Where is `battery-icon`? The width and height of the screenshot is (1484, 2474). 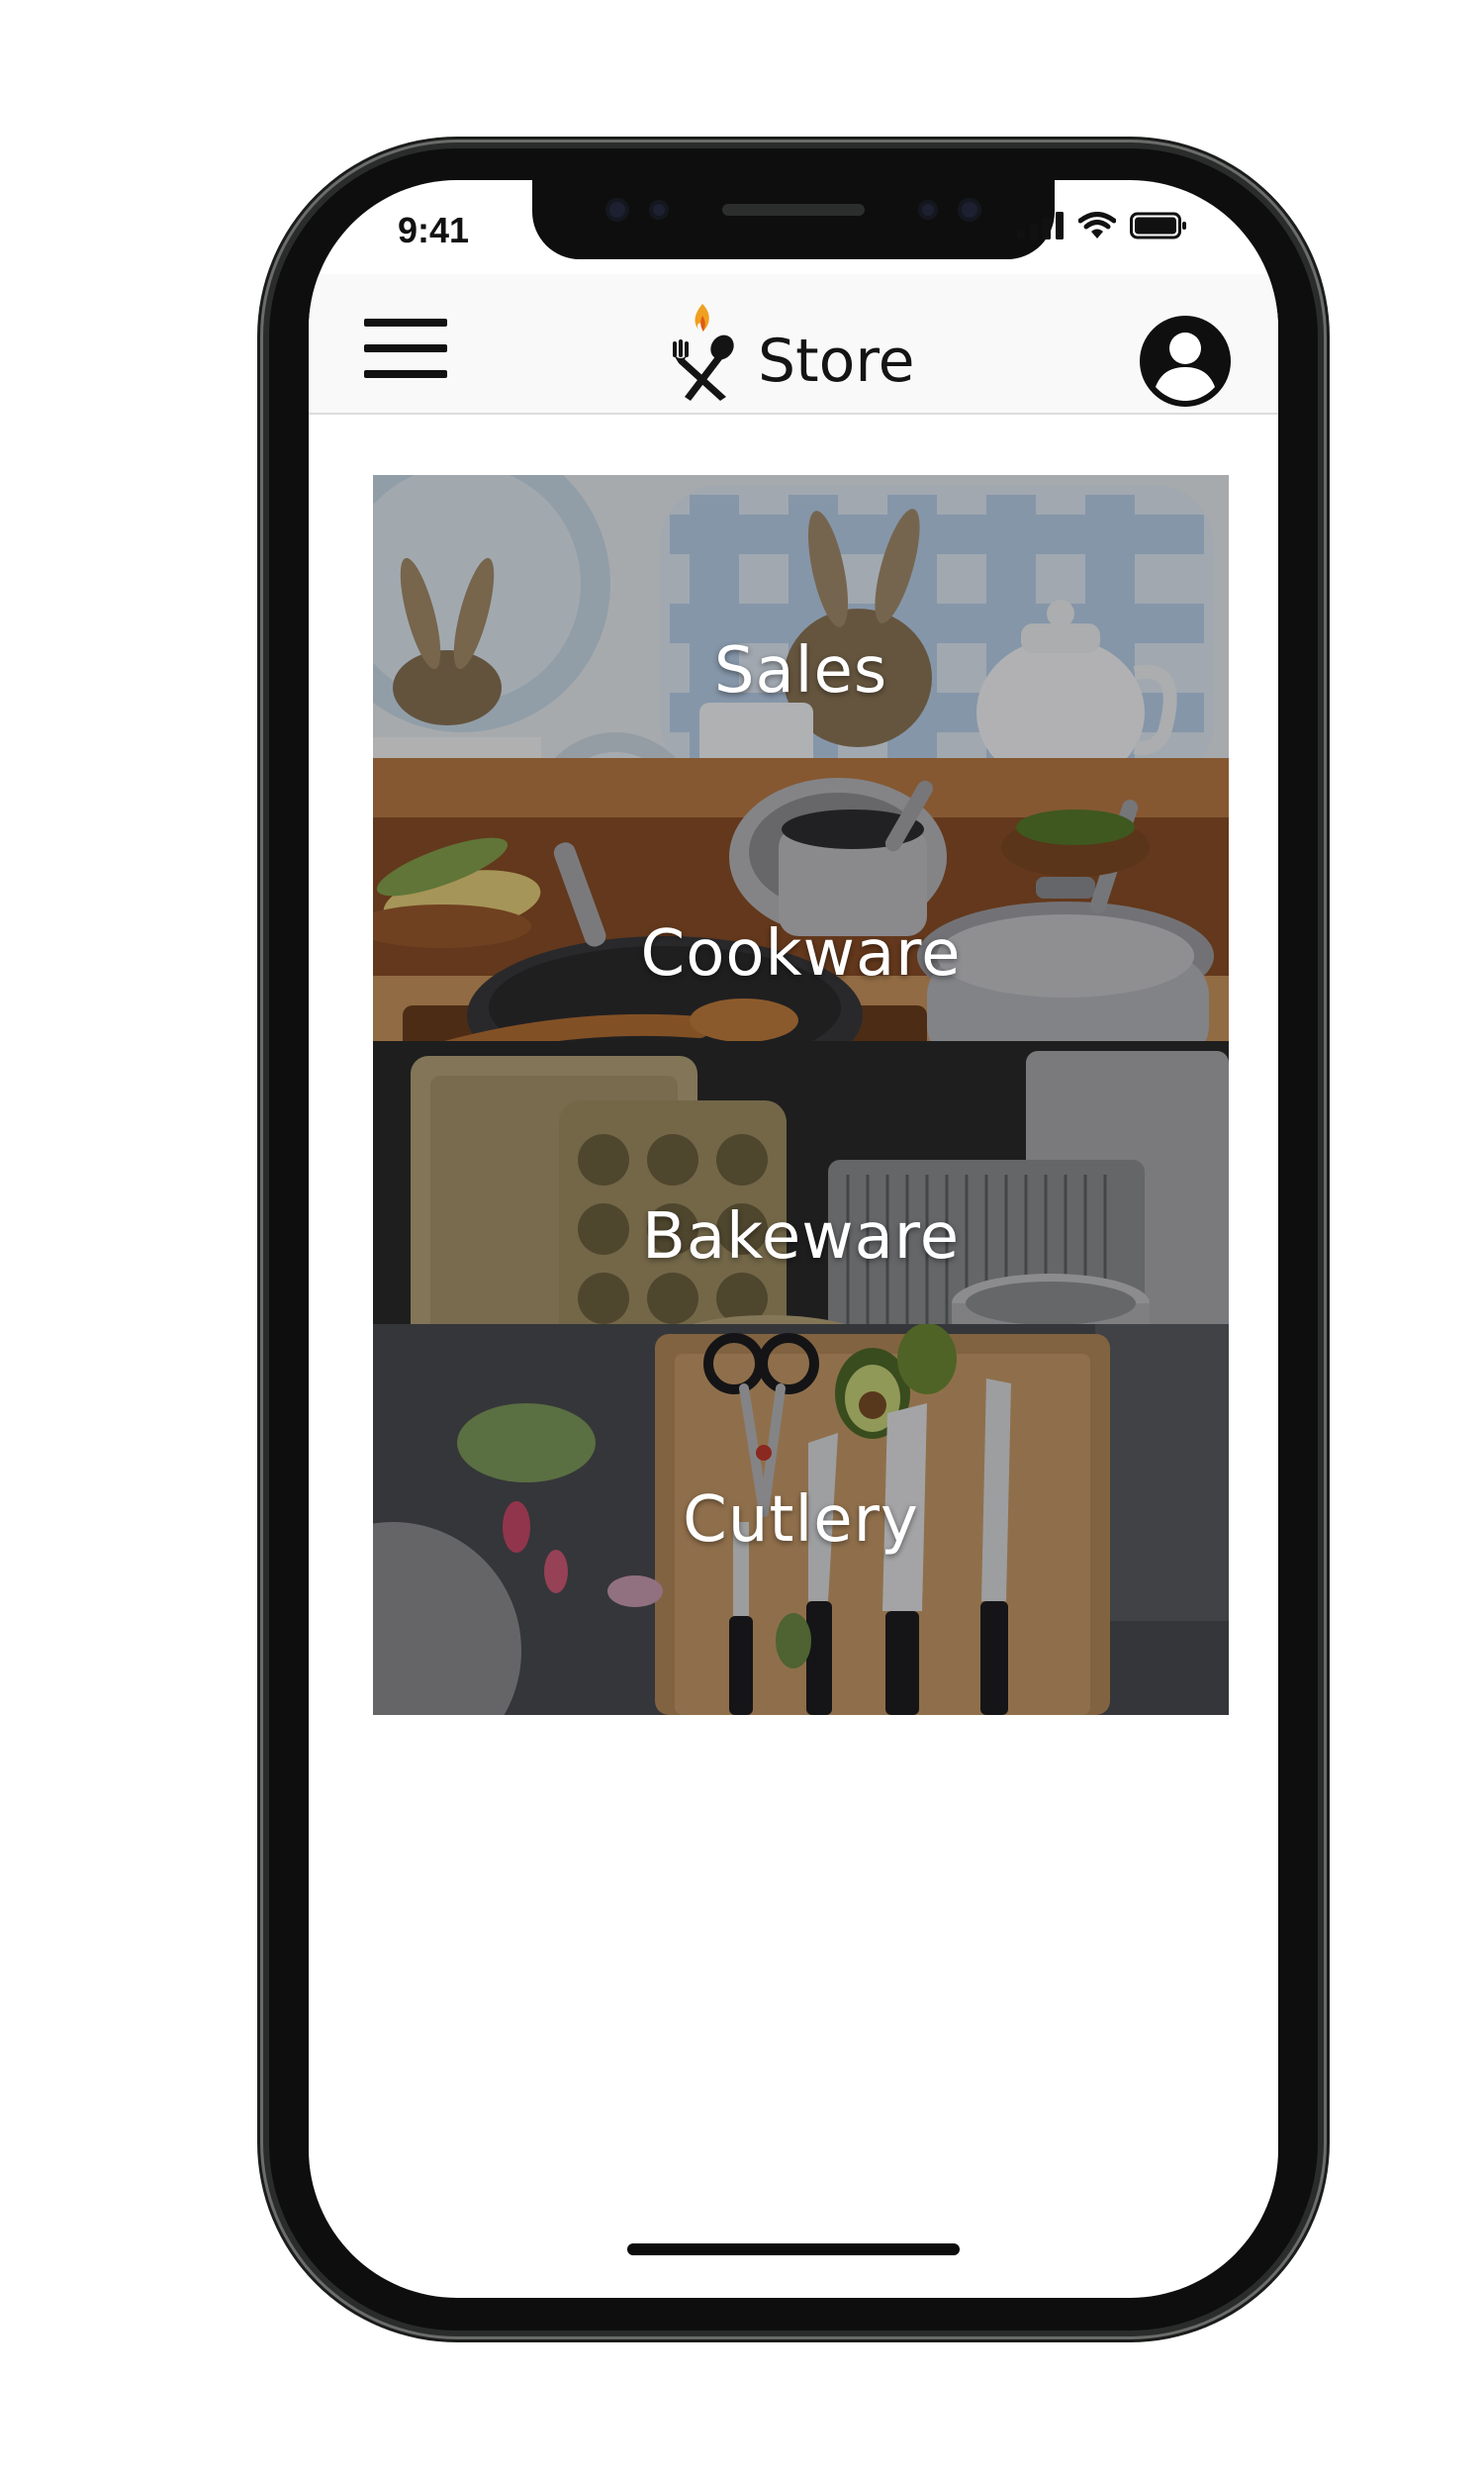
battery-icon is located at coordinates (1158, 226).